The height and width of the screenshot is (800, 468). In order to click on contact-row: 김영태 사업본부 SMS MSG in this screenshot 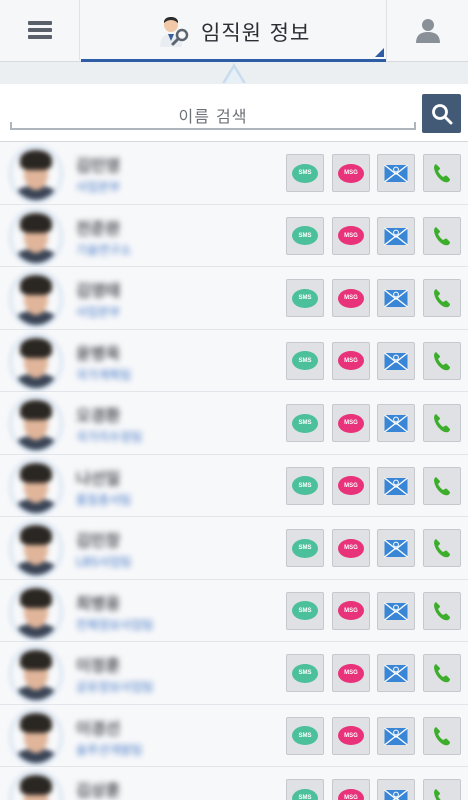, I will do `click(234, 298)`.